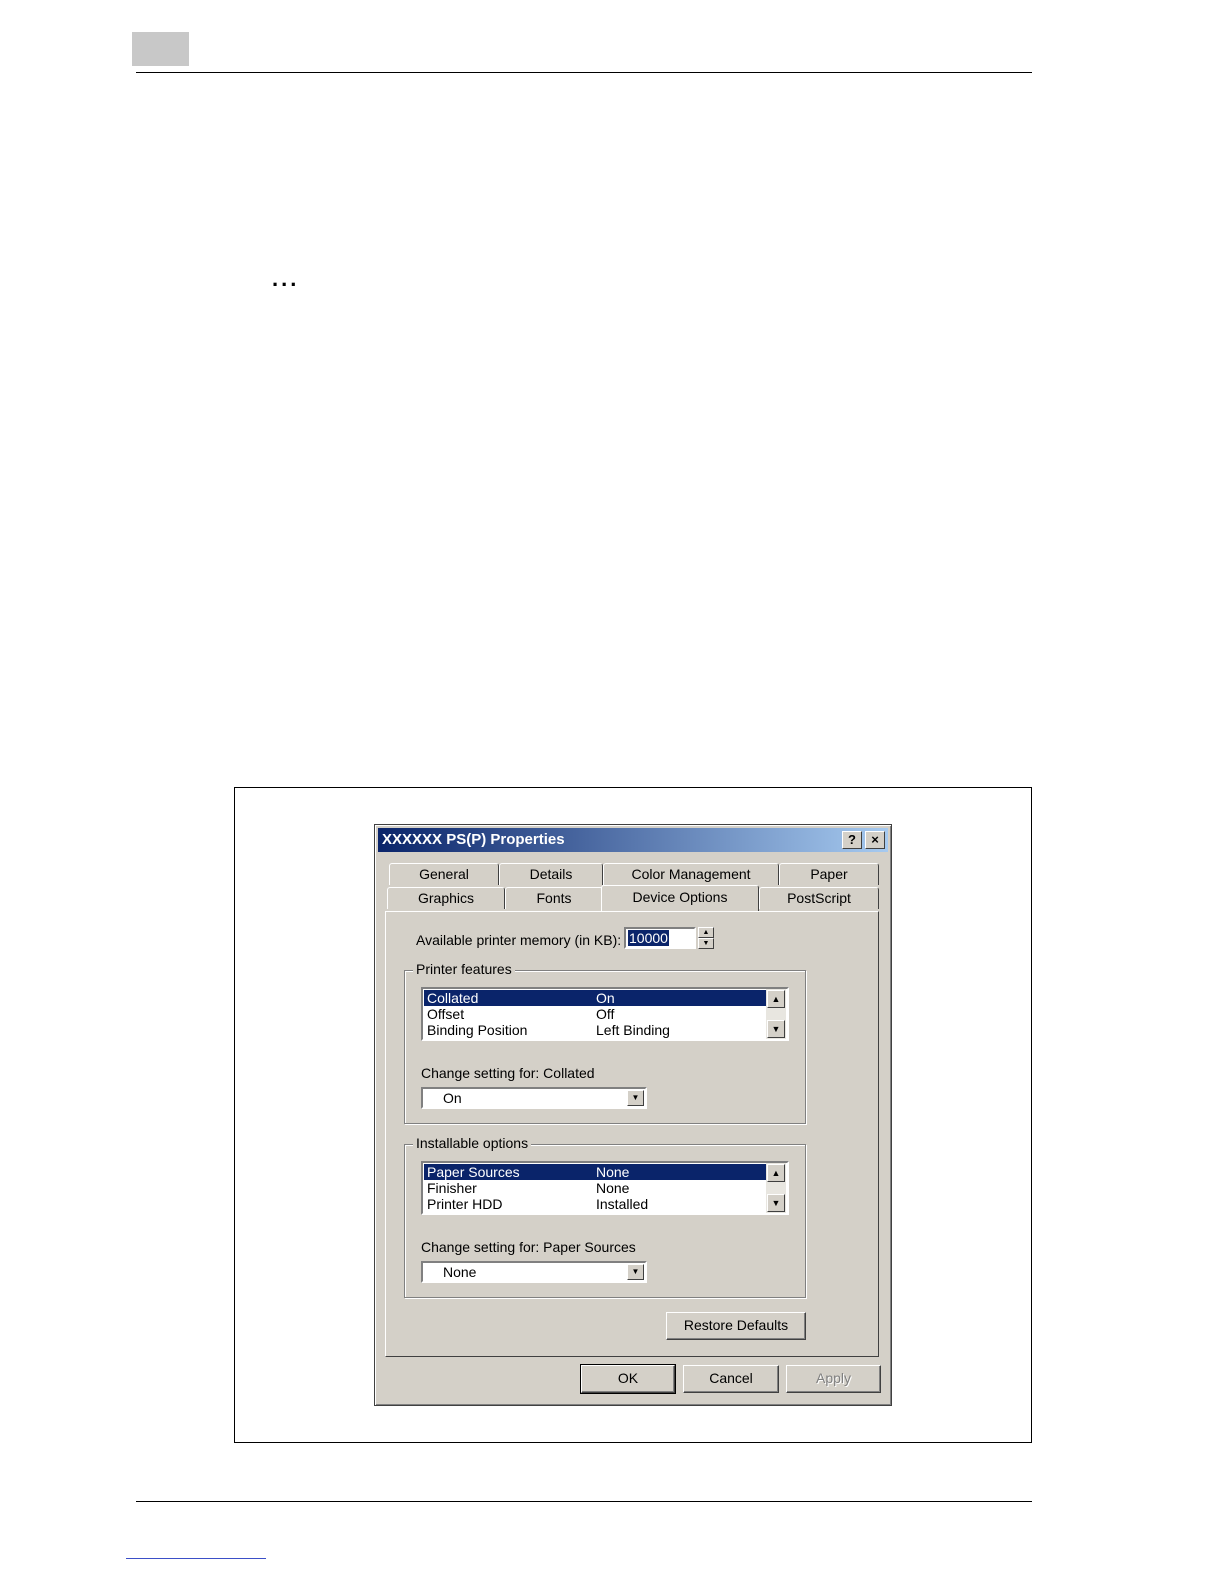  I want to click on memory-input: 10000, so click(660, 938).